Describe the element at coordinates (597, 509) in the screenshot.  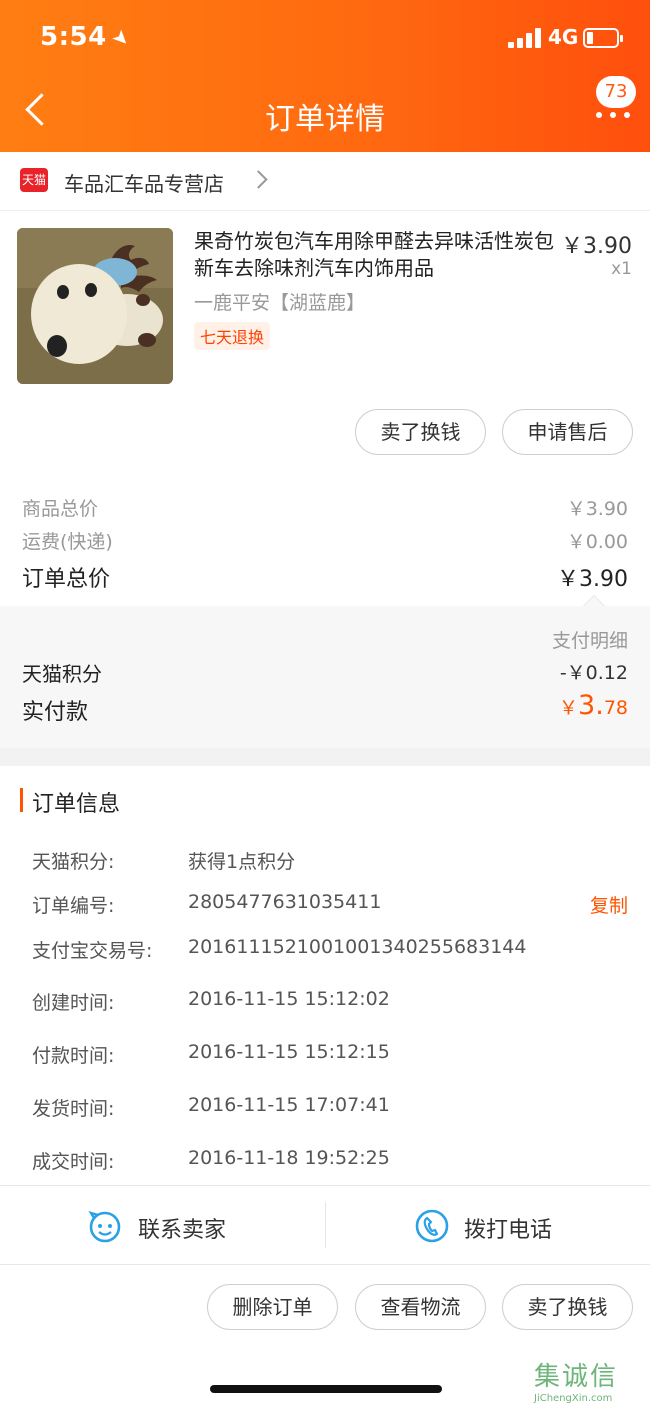
I see `goods-total-value: ￥3.90` at that location.